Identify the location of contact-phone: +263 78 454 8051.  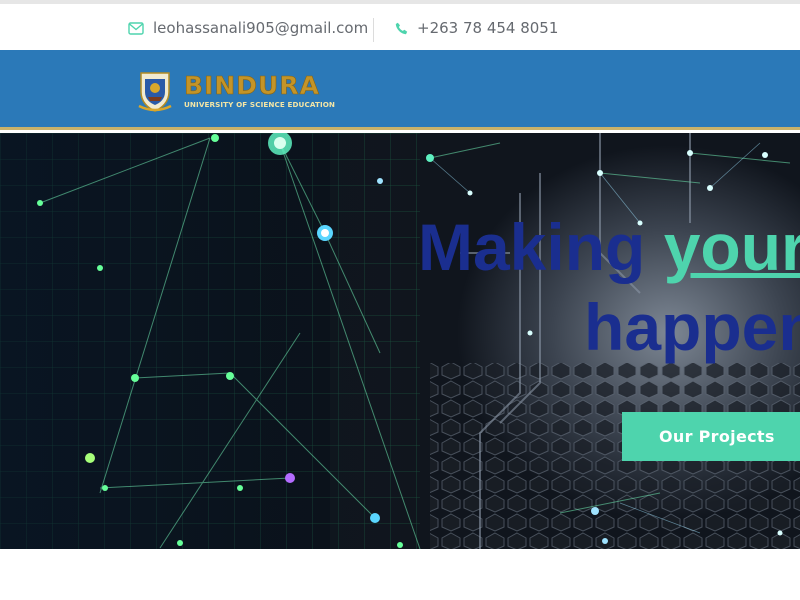
(476, 28).